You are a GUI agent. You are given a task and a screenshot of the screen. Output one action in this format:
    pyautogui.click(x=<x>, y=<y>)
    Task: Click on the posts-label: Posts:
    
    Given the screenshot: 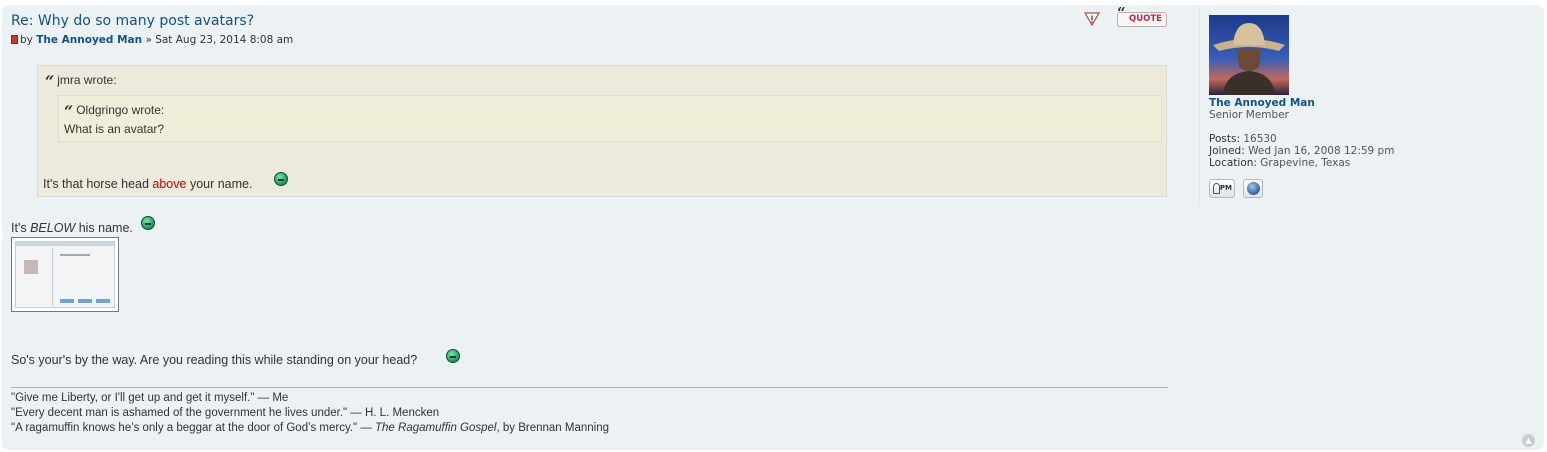 What is the action you would take?
    pyautogui.click(x=1224, y=139)
    